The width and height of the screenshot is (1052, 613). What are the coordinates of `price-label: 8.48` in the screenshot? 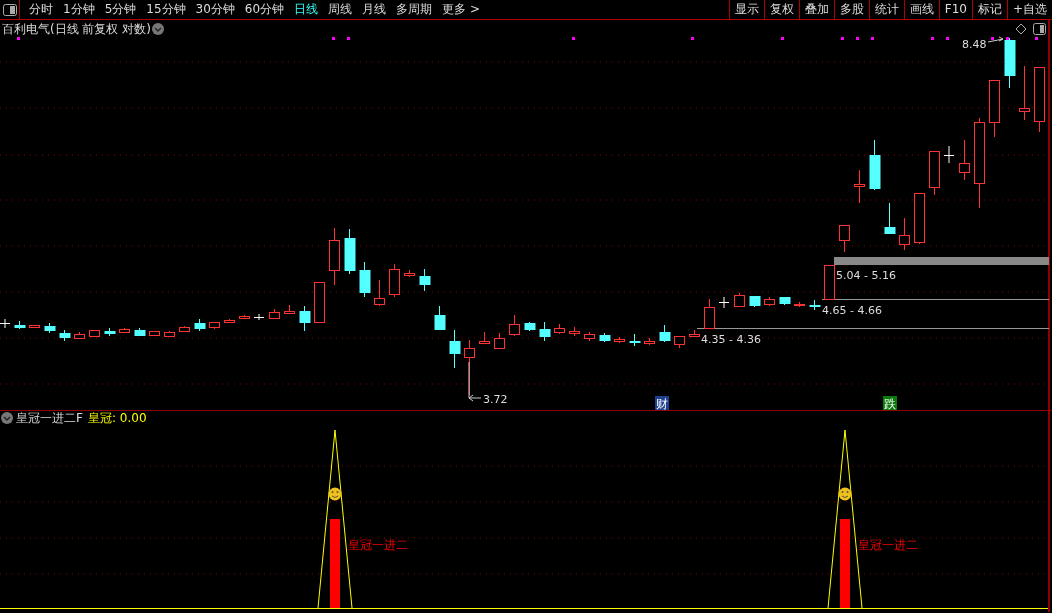 It's located at (974, 44).